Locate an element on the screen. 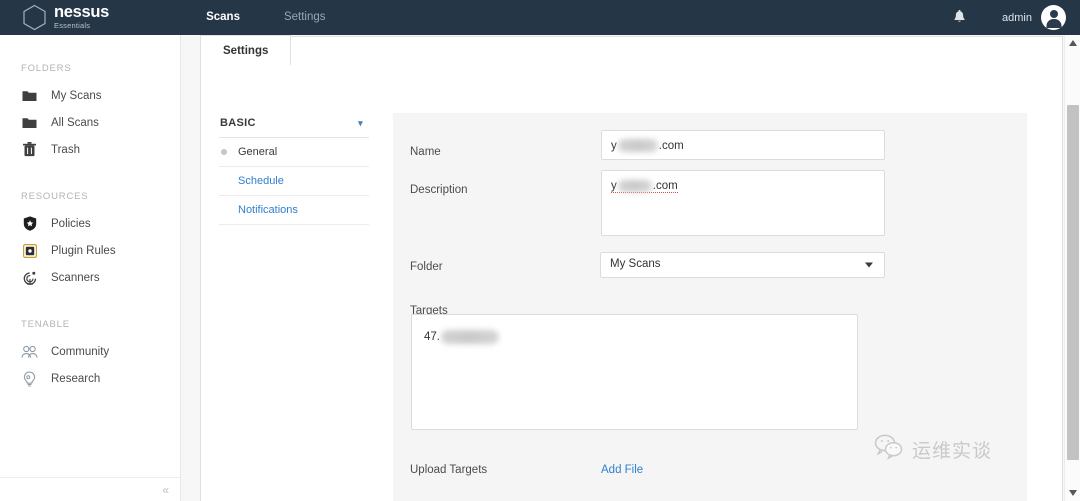  description-redaction is located at coordinates (634, 185).